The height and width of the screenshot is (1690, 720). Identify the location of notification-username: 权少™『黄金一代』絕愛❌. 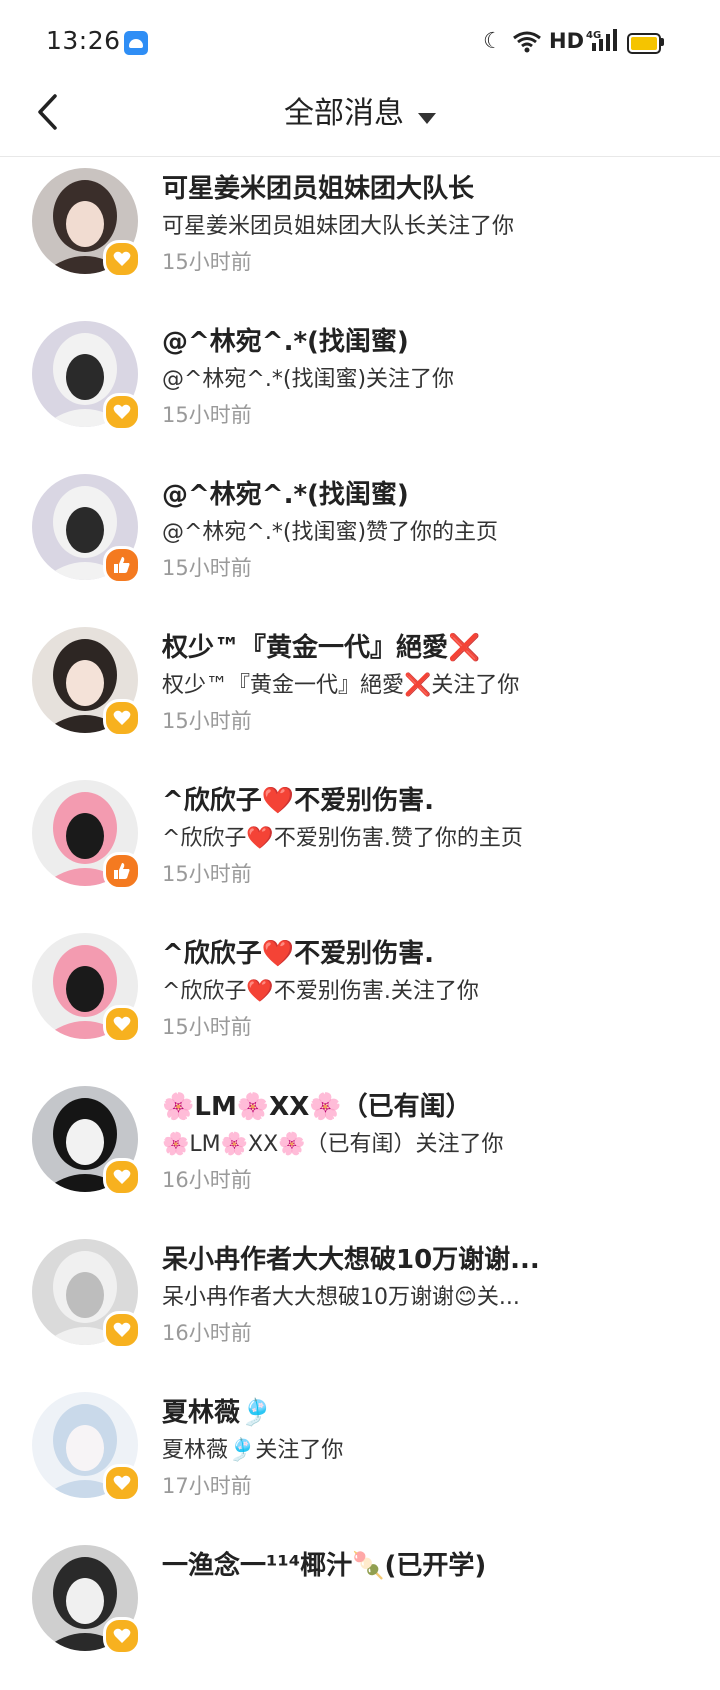
(432, 645).